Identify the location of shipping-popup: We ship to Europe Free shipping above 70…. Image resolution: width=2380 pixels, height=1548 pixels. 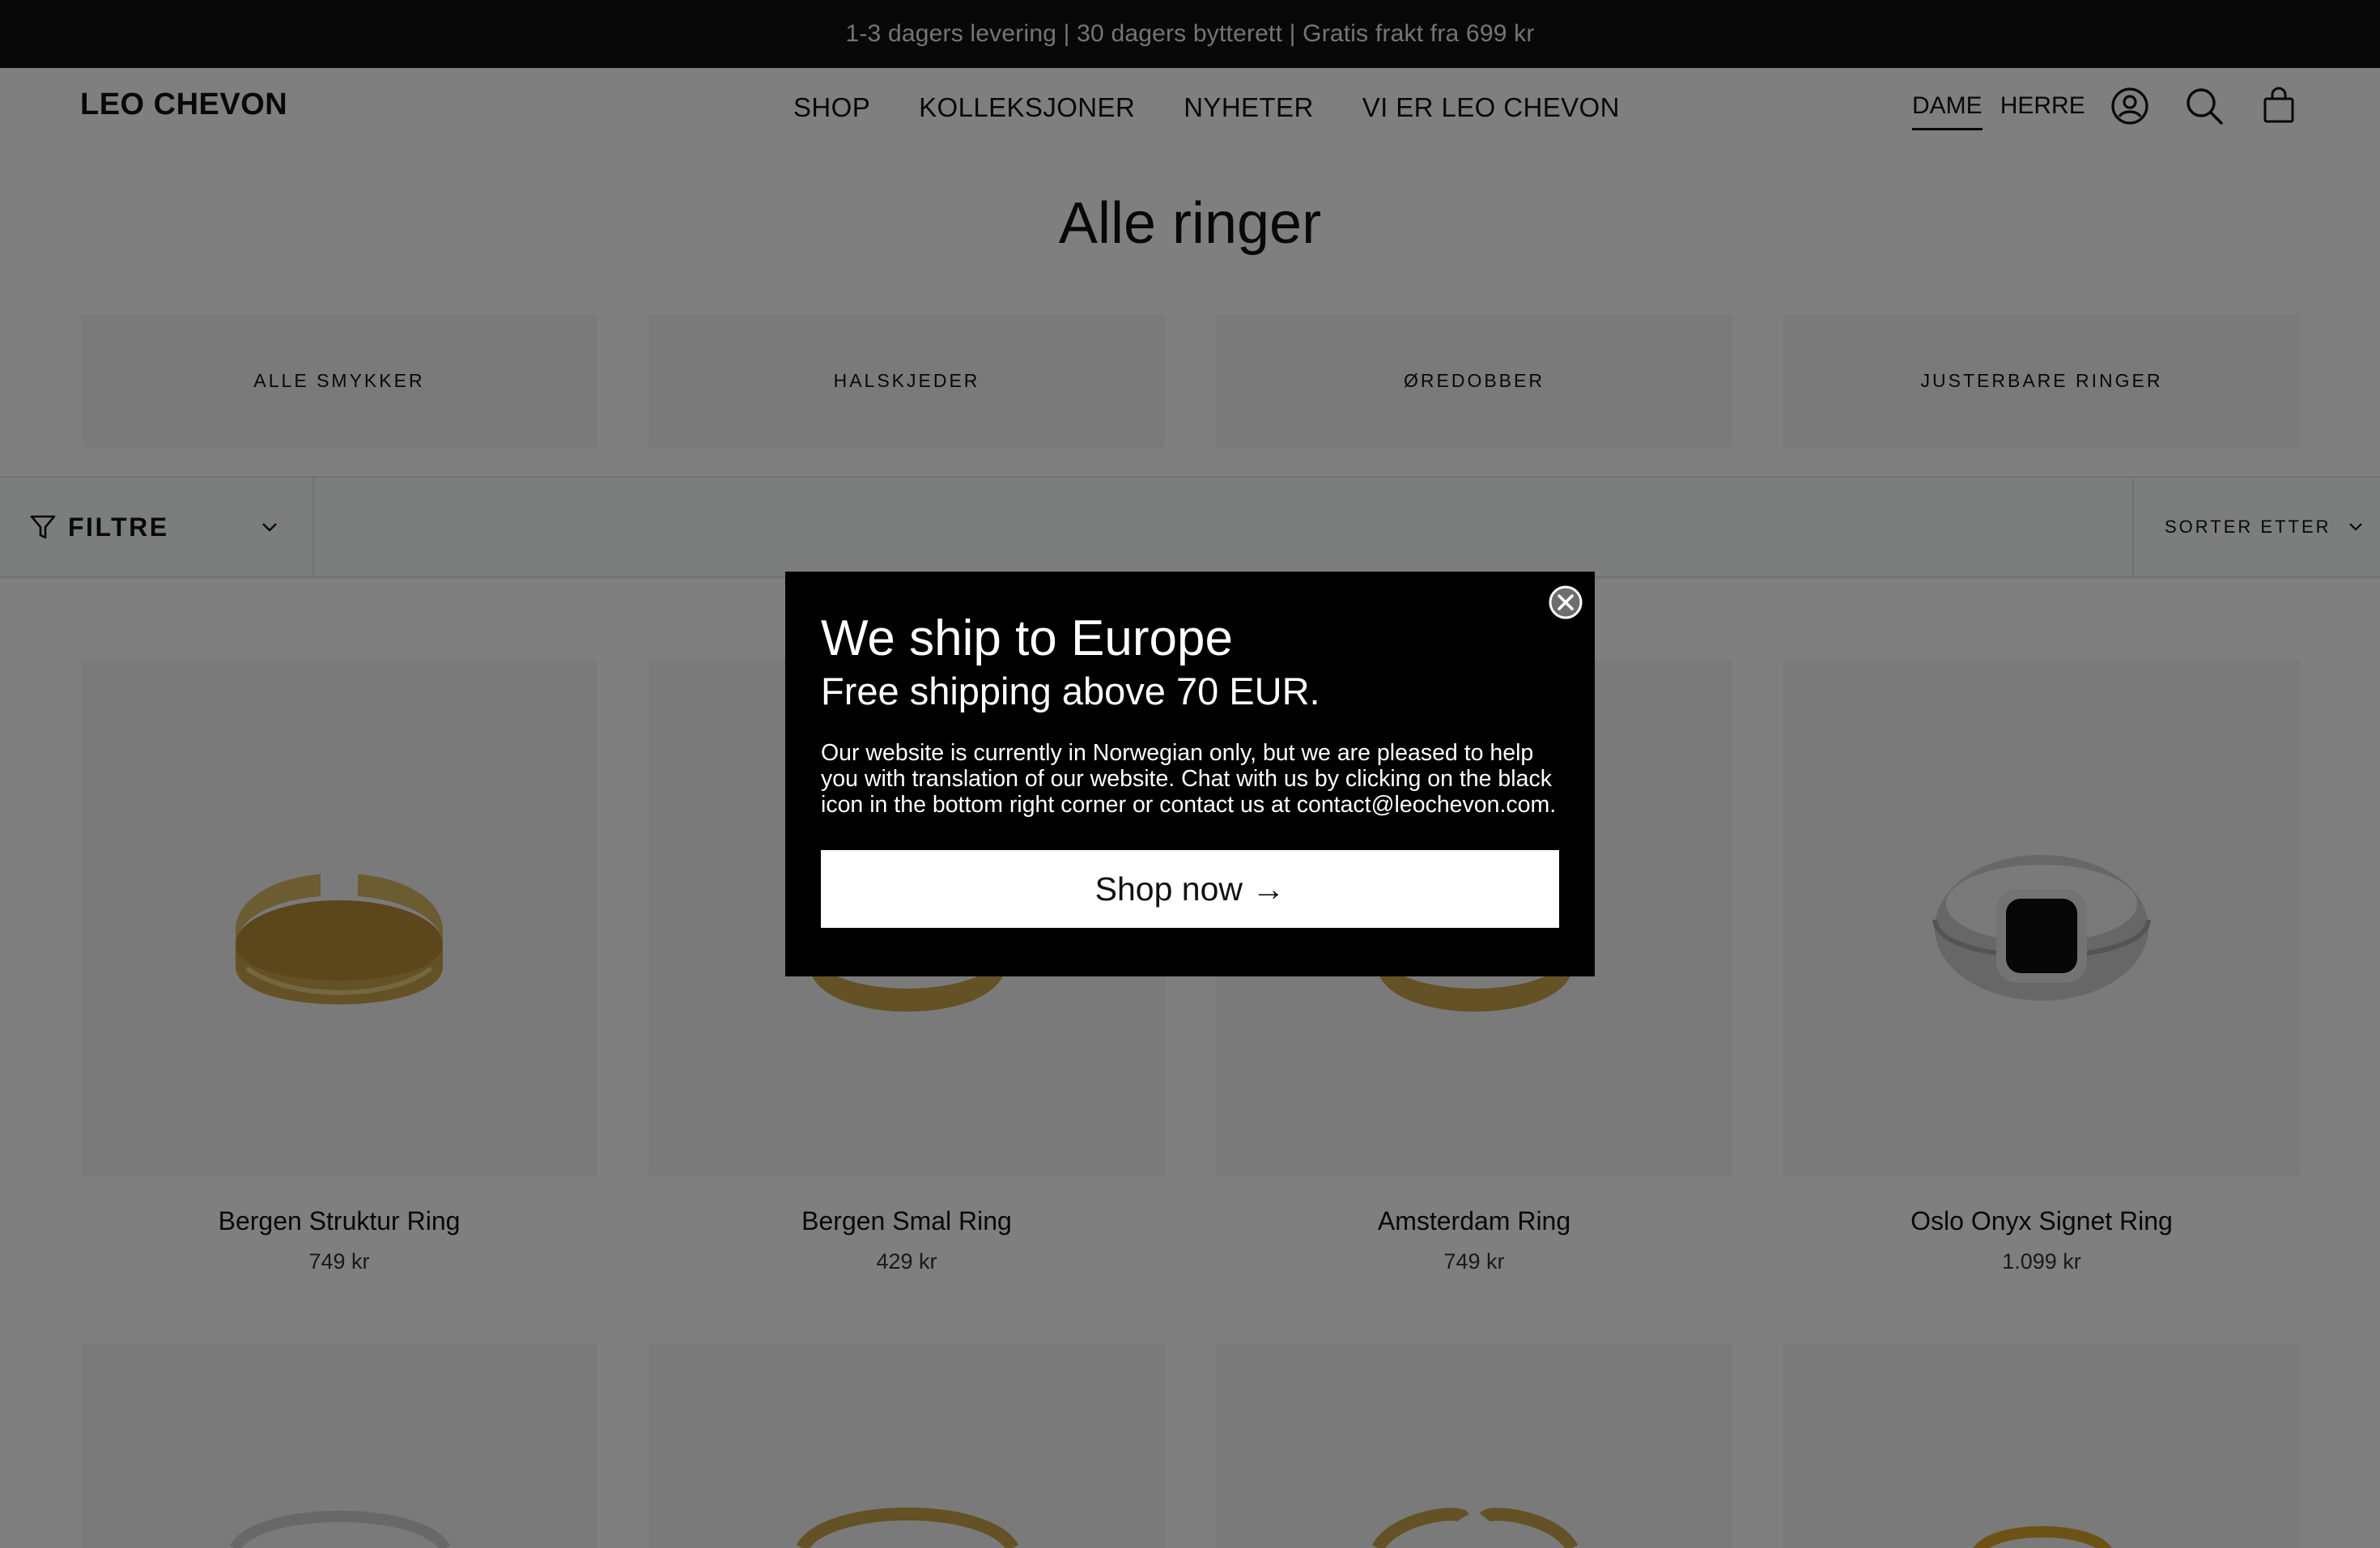
(1190, 774).